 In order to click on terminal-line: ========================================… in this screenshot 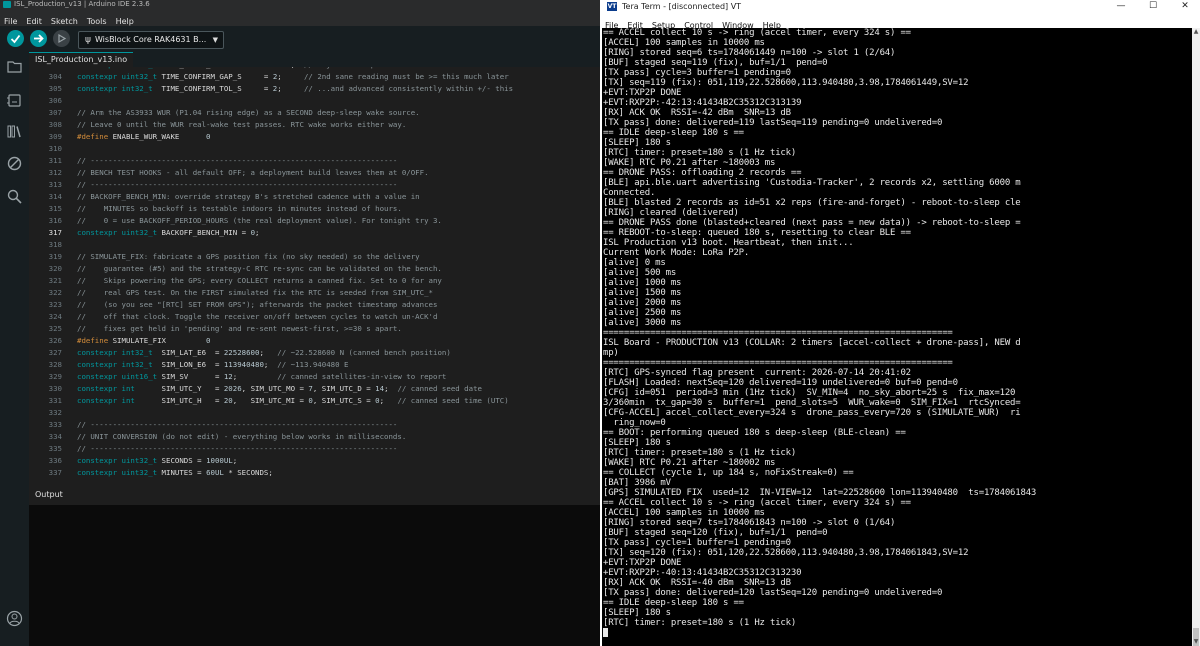, I will do `click(778, 333)`.